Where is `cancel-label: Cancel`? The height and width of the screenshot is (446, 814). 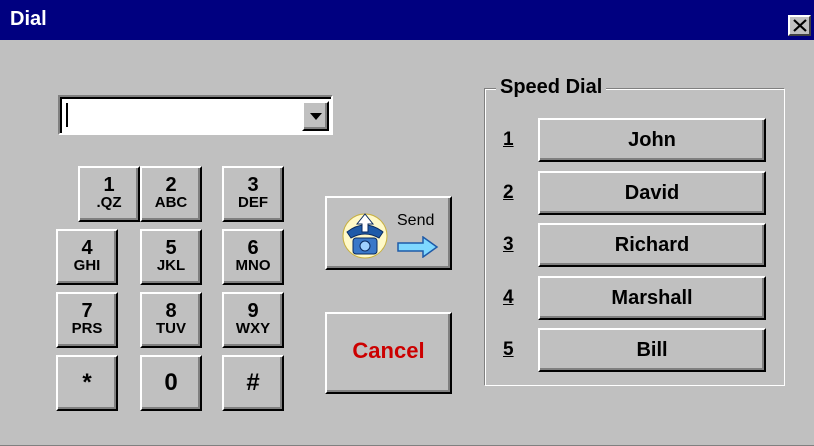 cancel-label: Cancel is located at coordinates (388, 350).